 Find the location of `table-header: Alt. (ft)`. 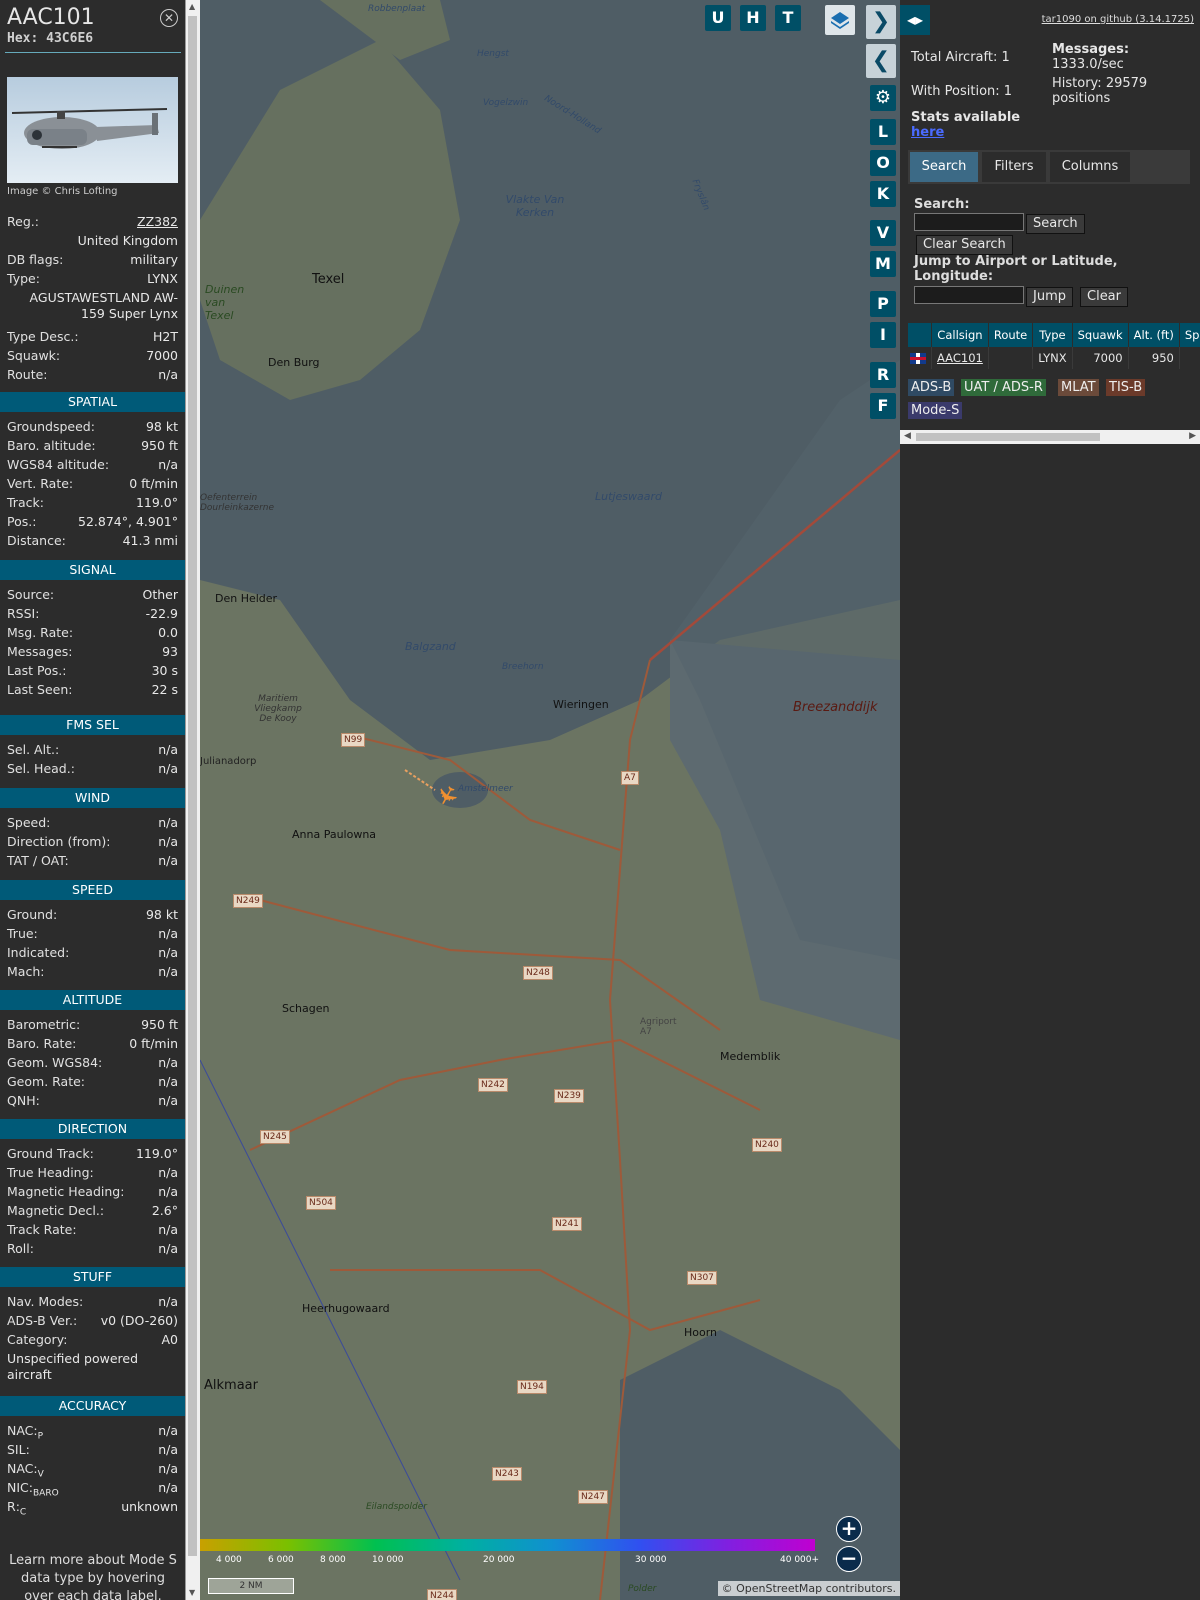

table-header: Alt. (ft) is located at coordinates (1154, 335).